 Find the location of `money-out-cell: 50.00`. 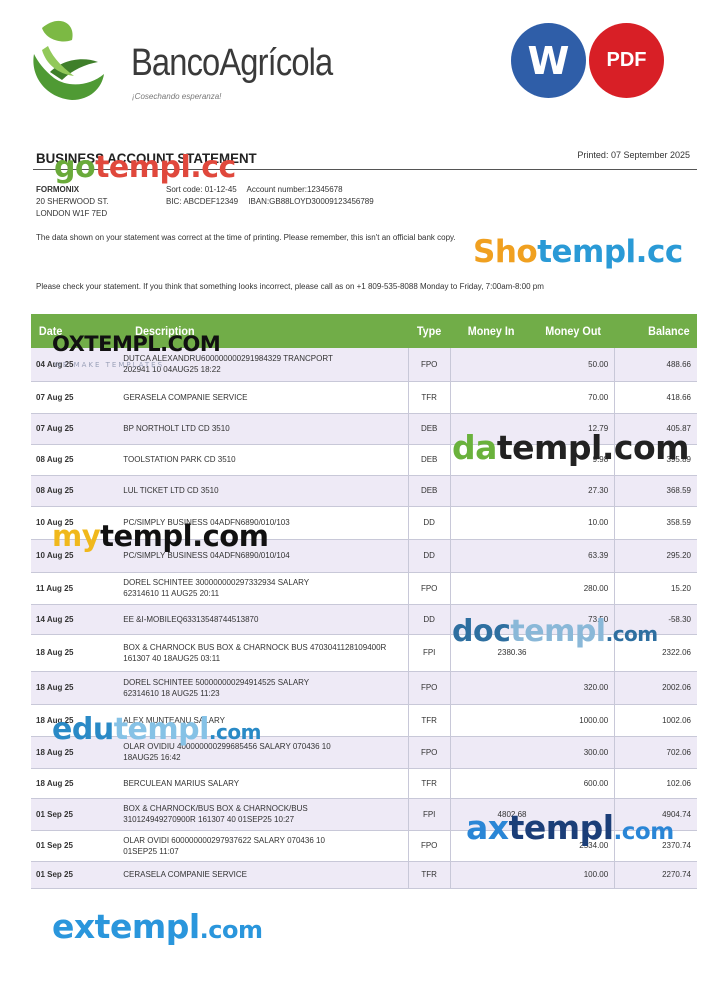

money-out-cell: 50.00 is located at coordinates (573, 365).